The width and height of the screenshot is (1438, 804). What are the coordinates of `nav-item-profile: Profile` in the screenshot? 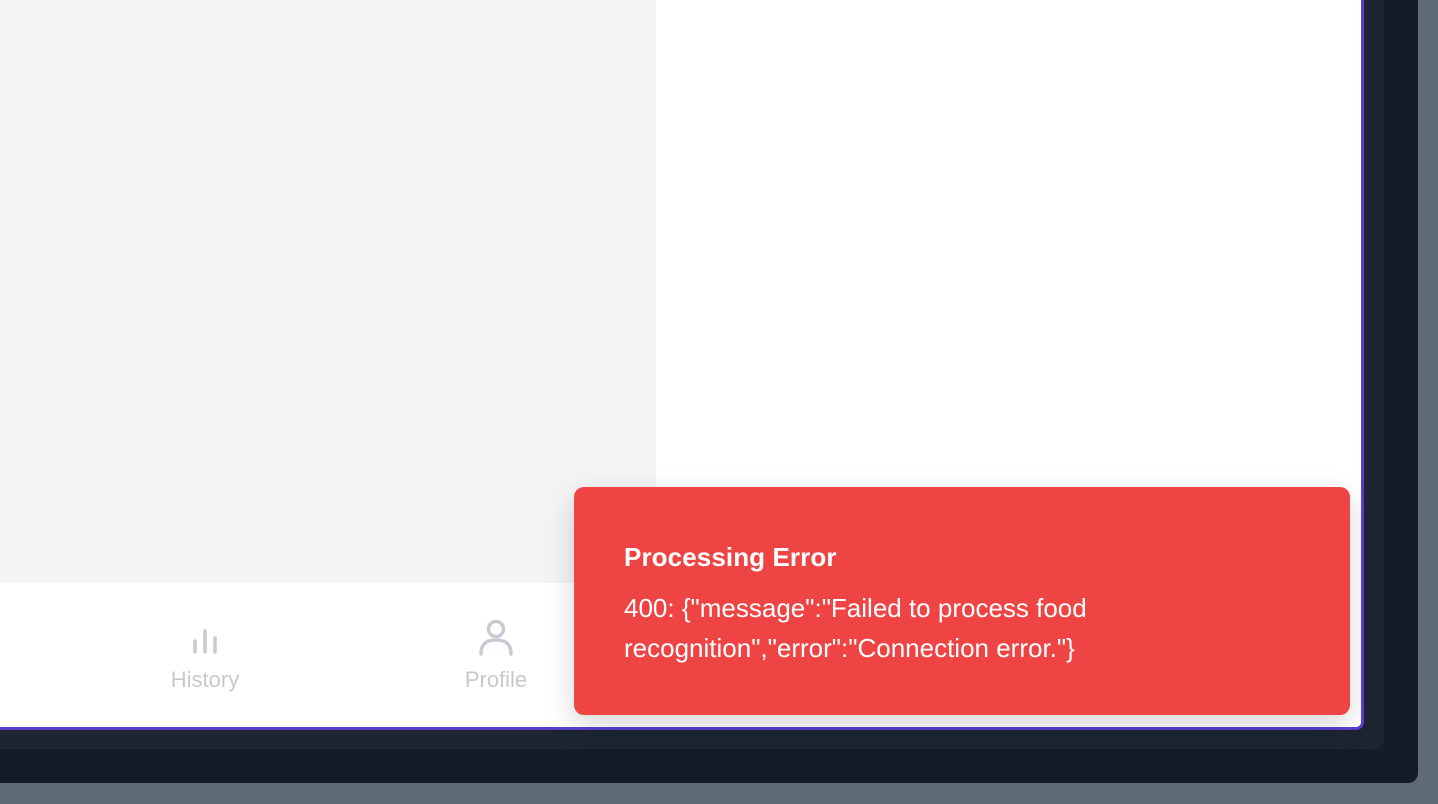 It's located at (496, 655).